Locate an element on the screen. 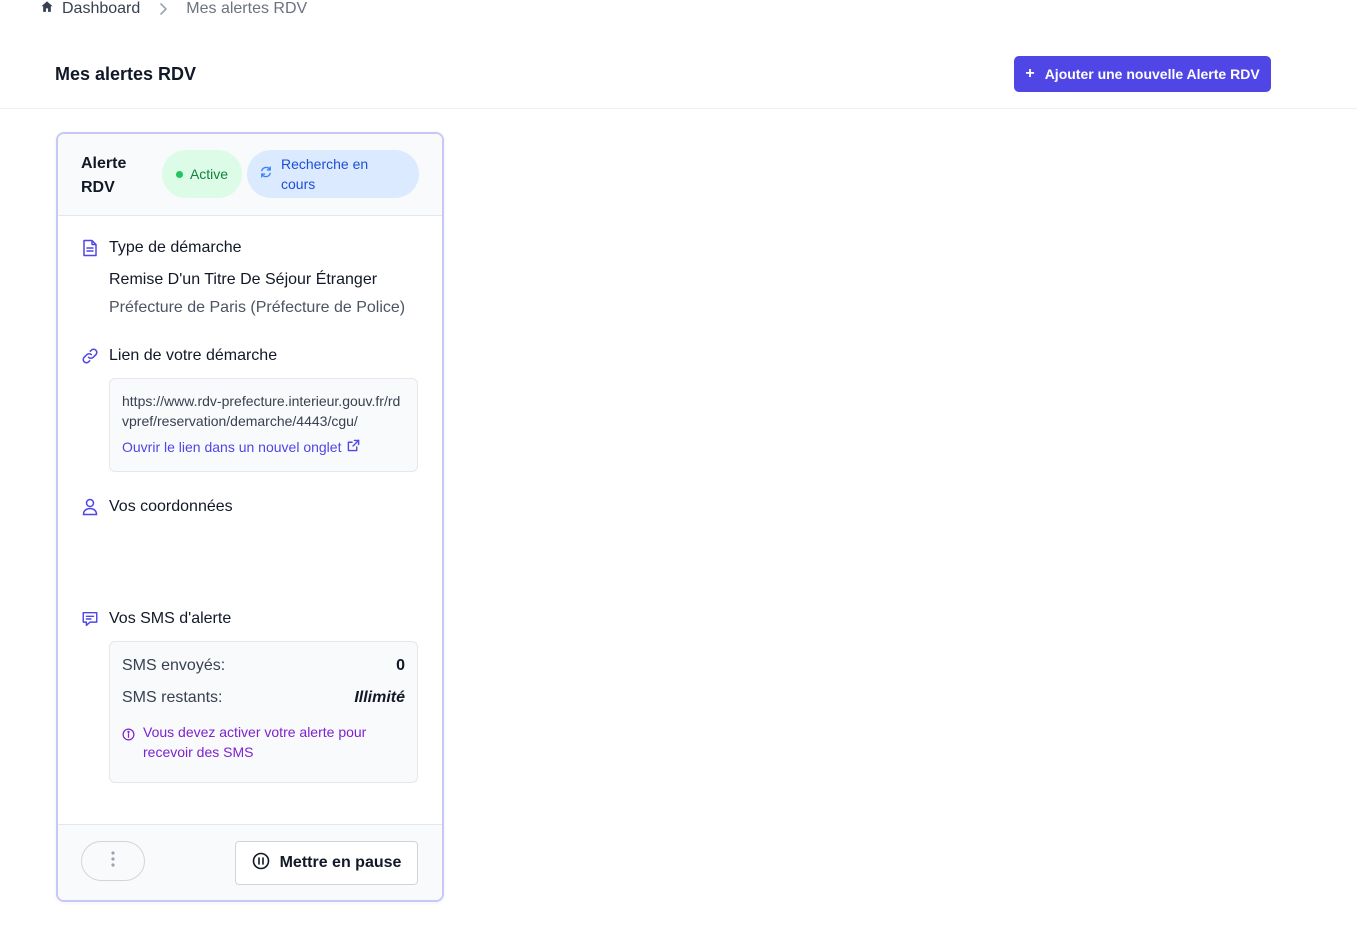  page-title: Mes alertes RDV is located at coordinates (126, 74).